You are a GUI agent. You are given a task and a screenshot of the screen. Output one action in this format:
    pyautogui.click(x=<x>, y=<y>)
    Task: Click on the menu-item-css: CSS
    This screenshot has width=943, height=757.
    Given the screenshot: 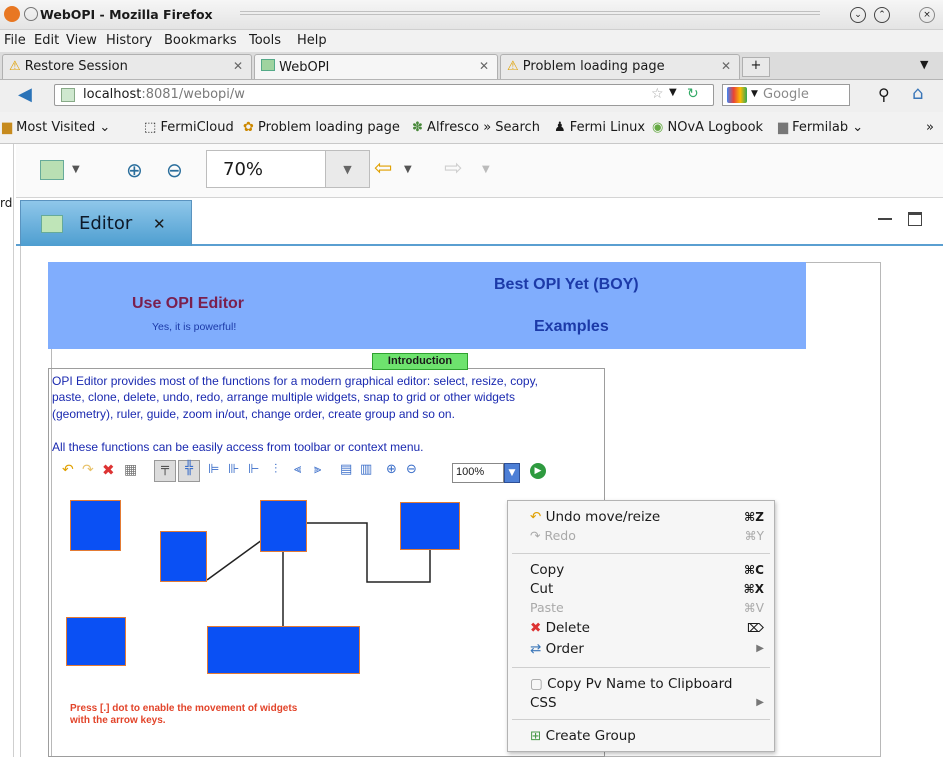 What is the action you would take?
    pyautogui.click(x=543, y=703)
    